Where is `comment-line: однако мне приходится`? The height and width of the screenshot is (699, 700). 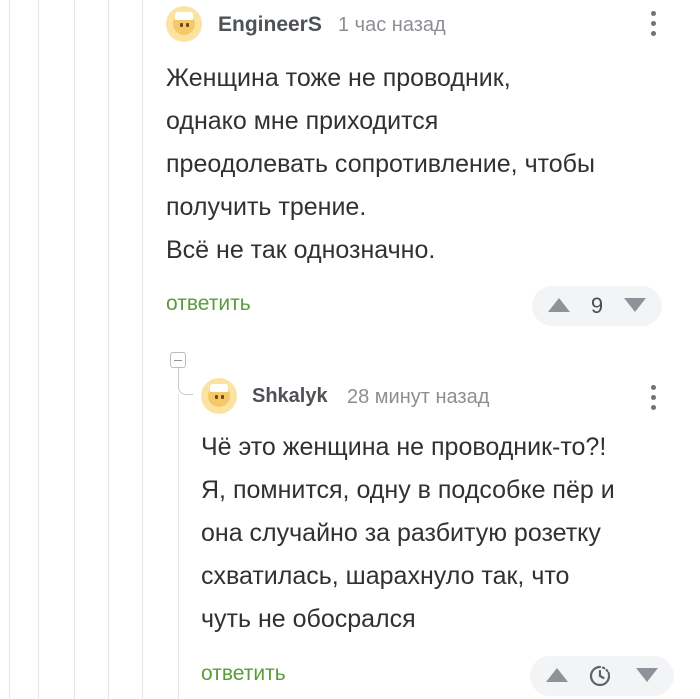
comment-line: однако мне приходится is located at coordinates (302, 121).